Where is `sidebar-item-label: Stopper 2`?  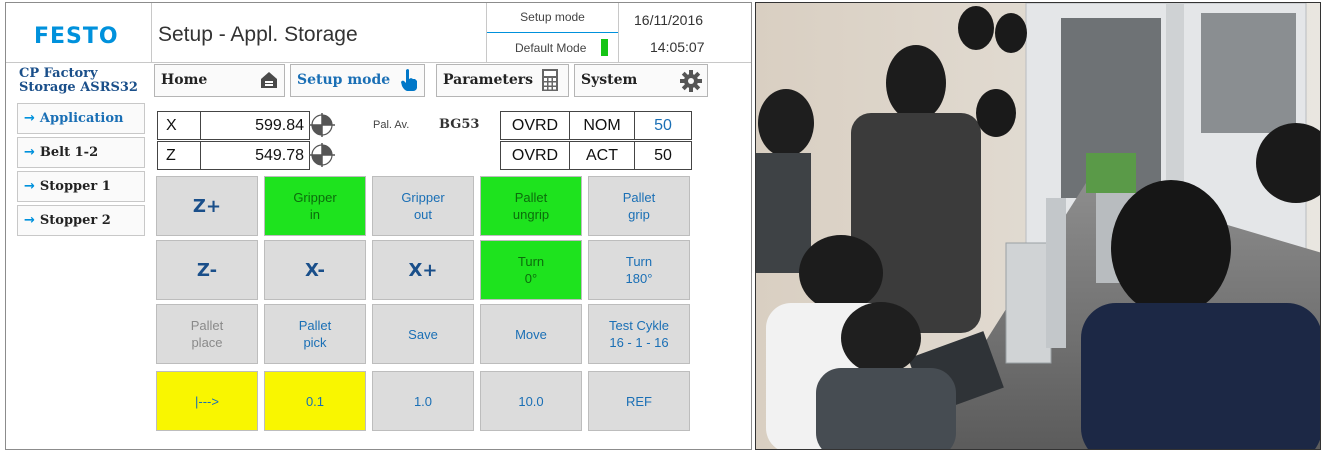 sidebar-item-label: Stopper 2 is located at coordinates (75, 220).